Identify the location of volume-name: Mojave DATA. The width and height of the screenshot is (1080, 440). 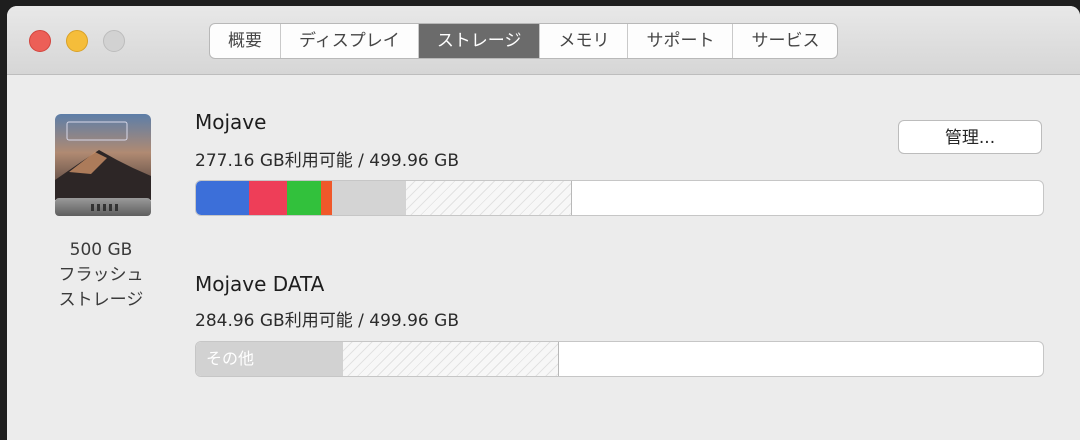
(260, 284).